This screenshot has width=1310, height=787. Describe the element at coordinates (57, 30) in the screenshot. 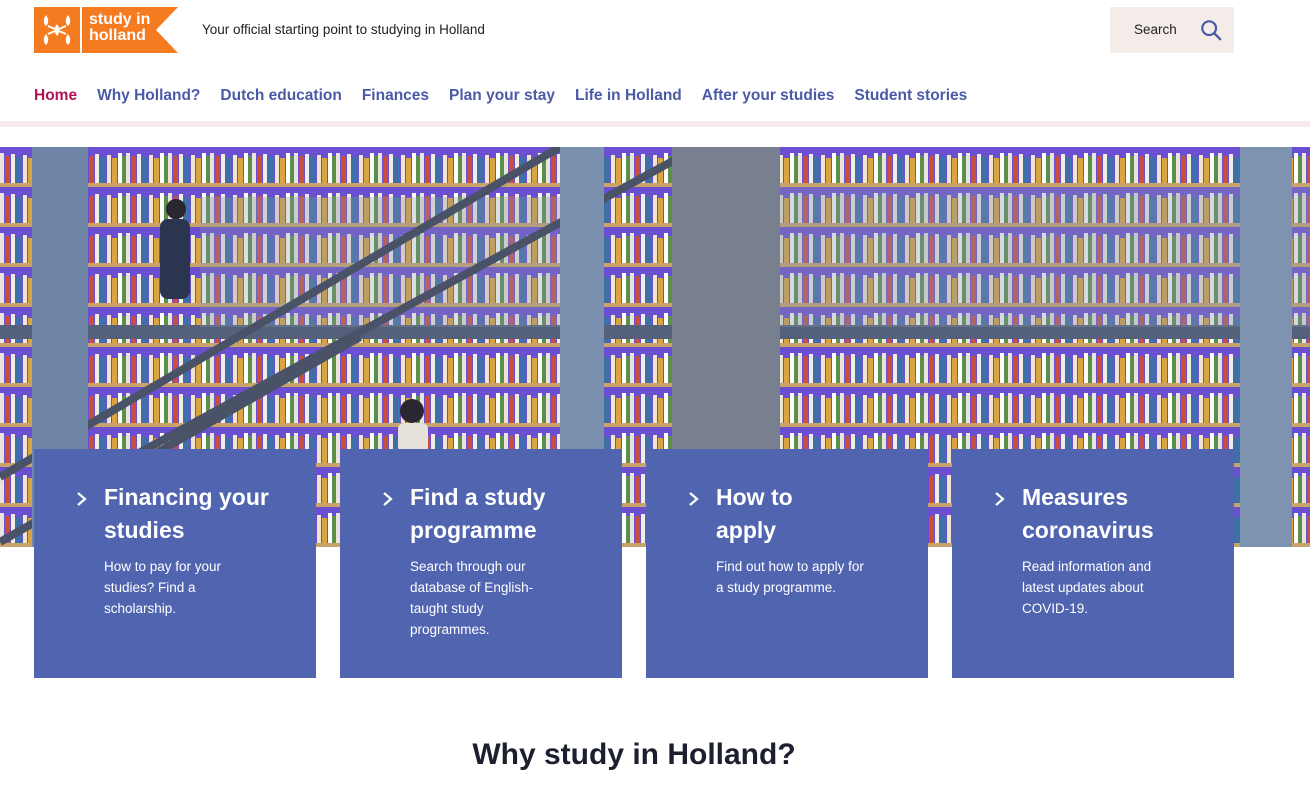

I see `tulip-logo-icon` at that location.